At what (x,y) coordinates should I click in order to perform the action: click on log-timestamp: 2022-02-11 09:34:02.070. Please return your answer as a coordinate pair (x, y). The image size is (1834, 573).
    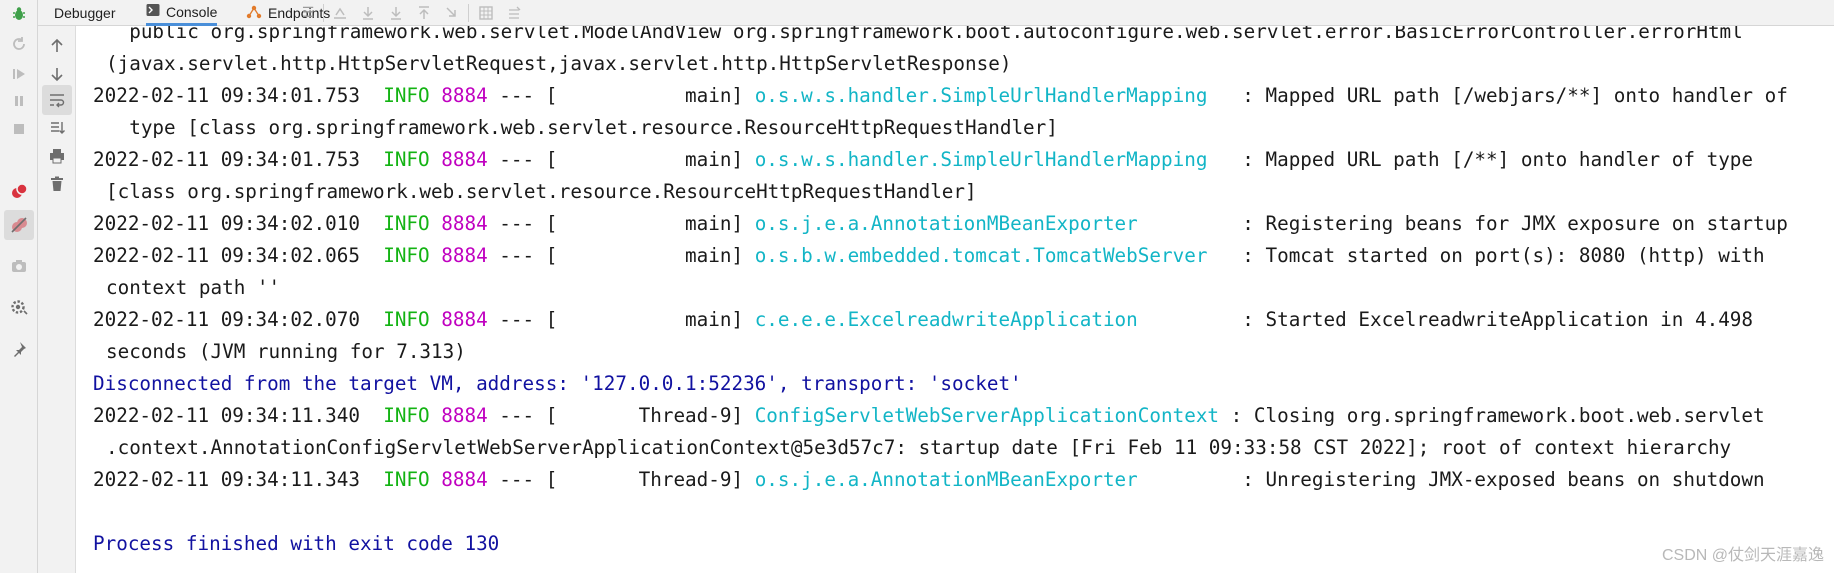
    Looking at the image, I should click on (226, 319).